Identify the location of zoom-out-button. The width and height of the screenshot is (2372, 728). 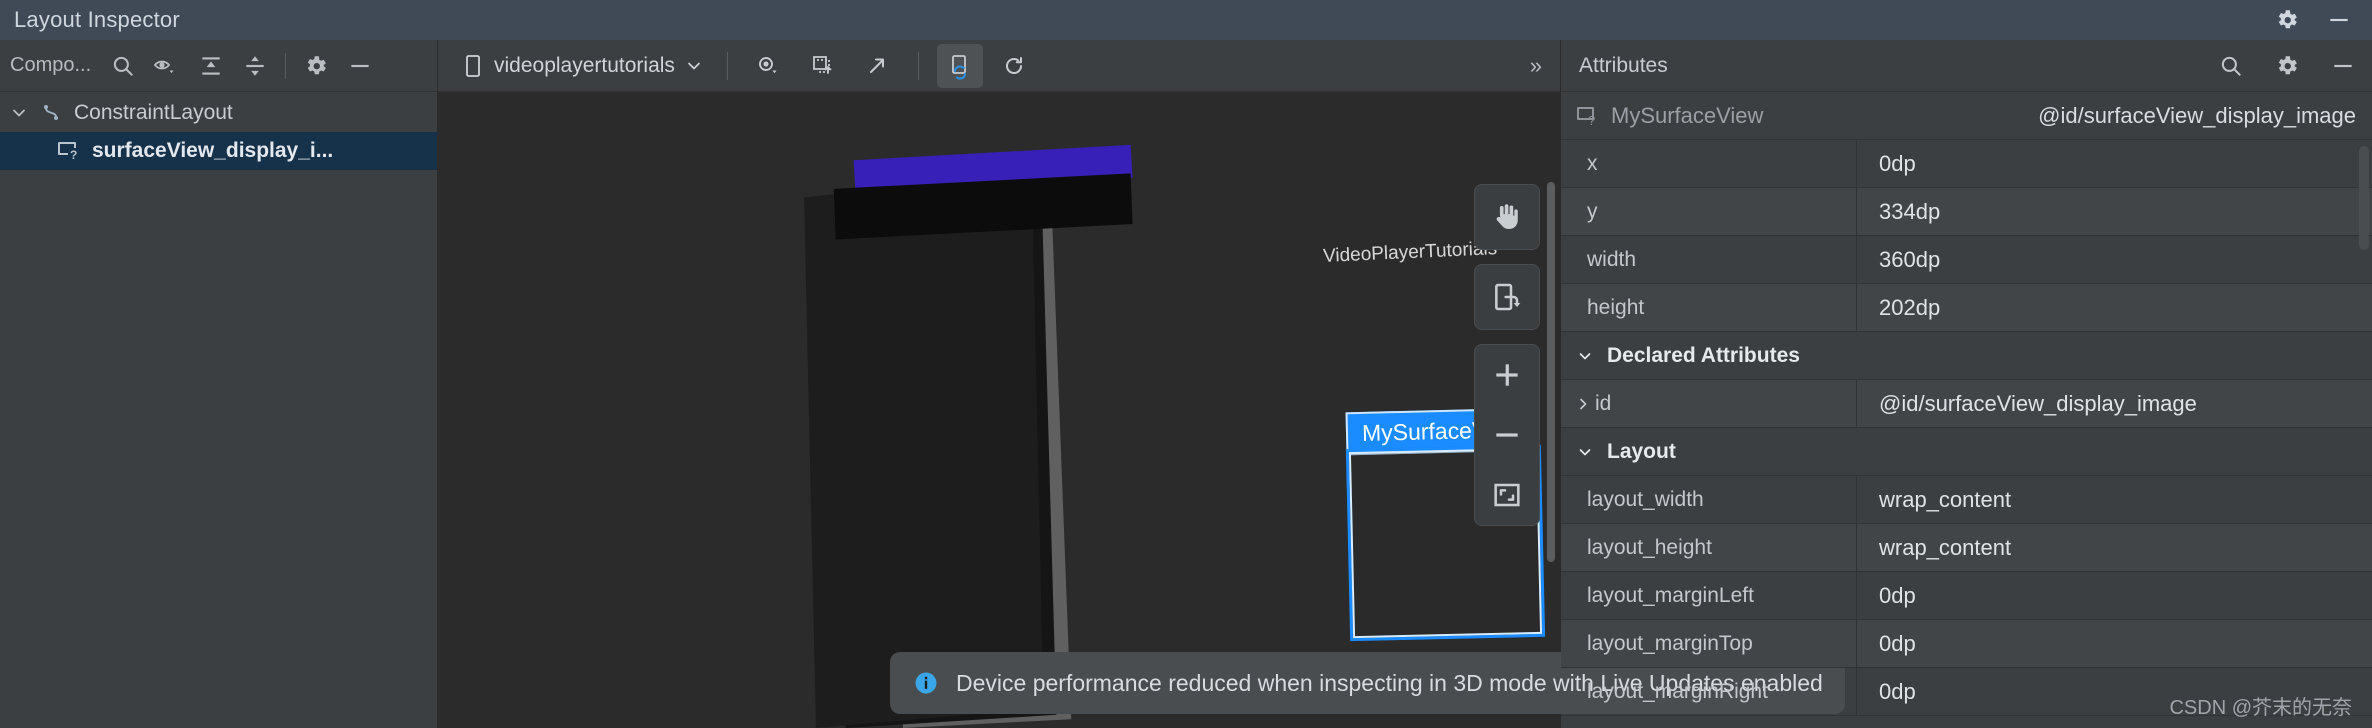
(1507, 435).